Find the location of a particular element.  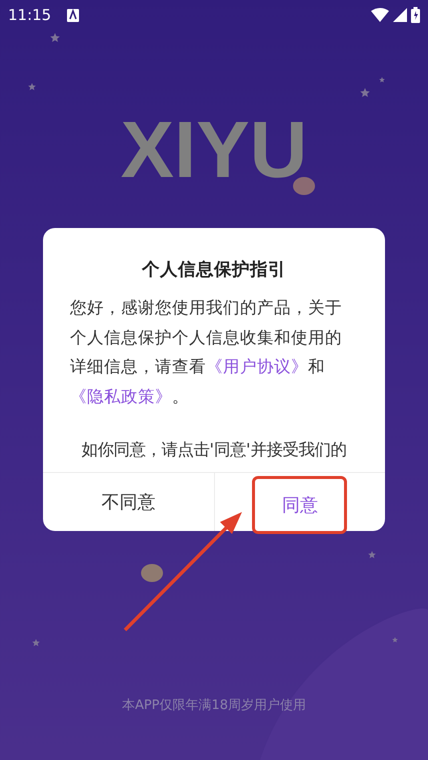

signal-icon is located at coordinates (400, 15).